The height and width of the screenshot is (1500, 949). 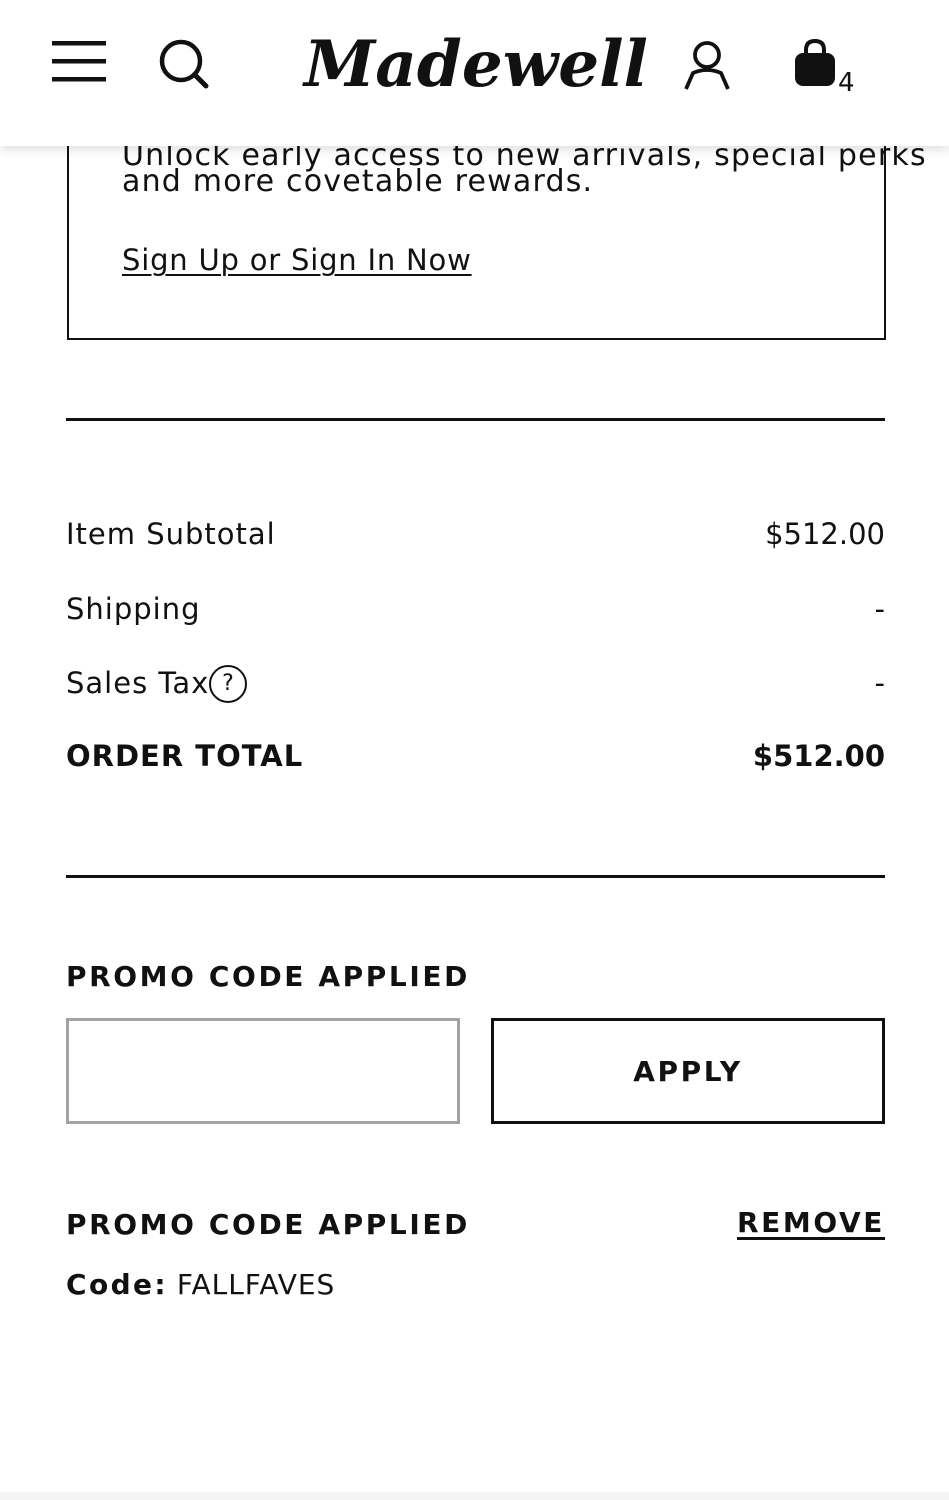 What do you see at coordinates (268, 1224) in the screenshot?
I see `promo-applied-heading: PROMO CODE APPLIED` at bounding box center [268, 1224].